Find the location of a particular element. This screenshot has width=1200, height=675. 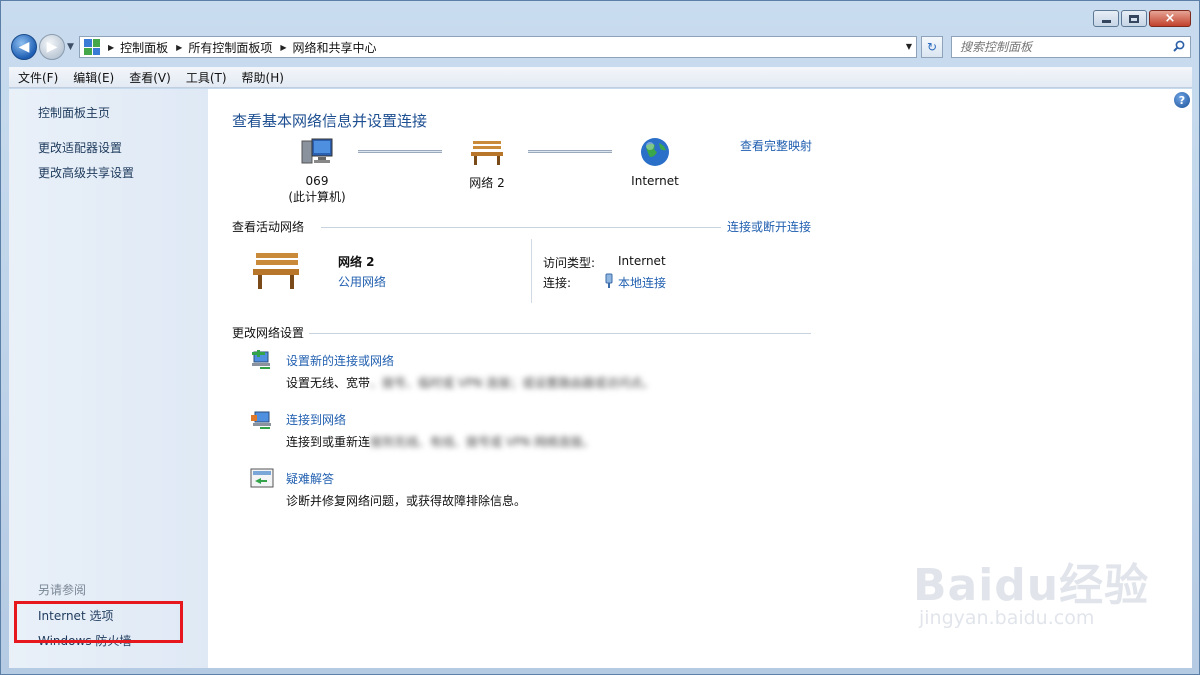

computer-name: 069 is located at coordinates (317, 181).